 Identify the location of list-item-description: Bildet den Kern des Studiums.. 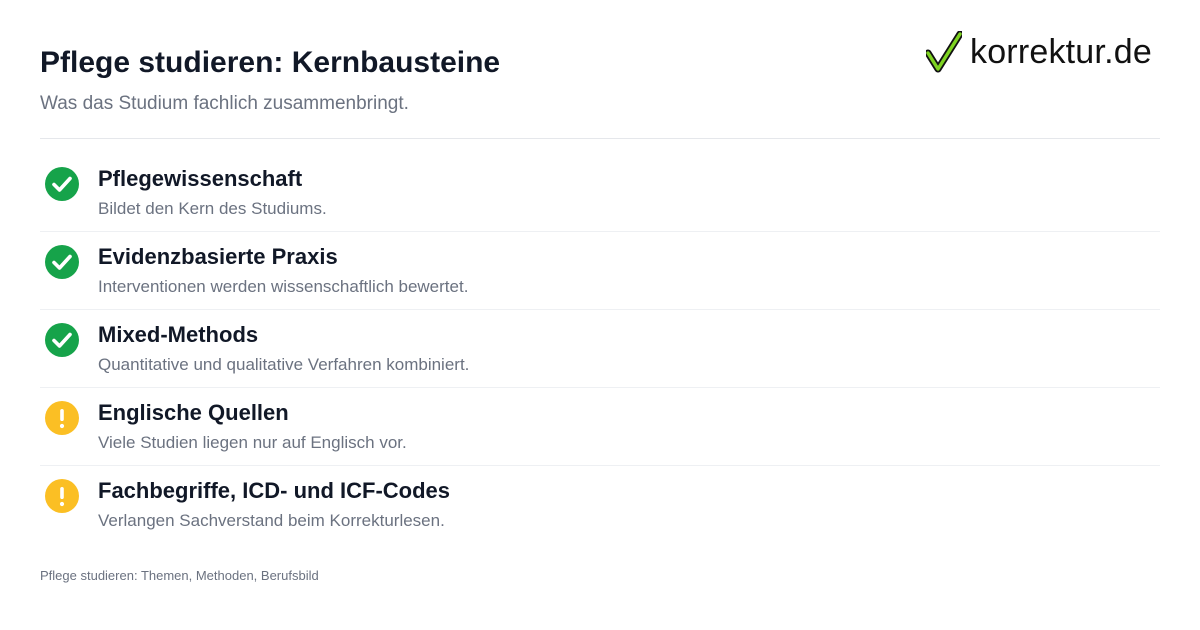
(212, 208).